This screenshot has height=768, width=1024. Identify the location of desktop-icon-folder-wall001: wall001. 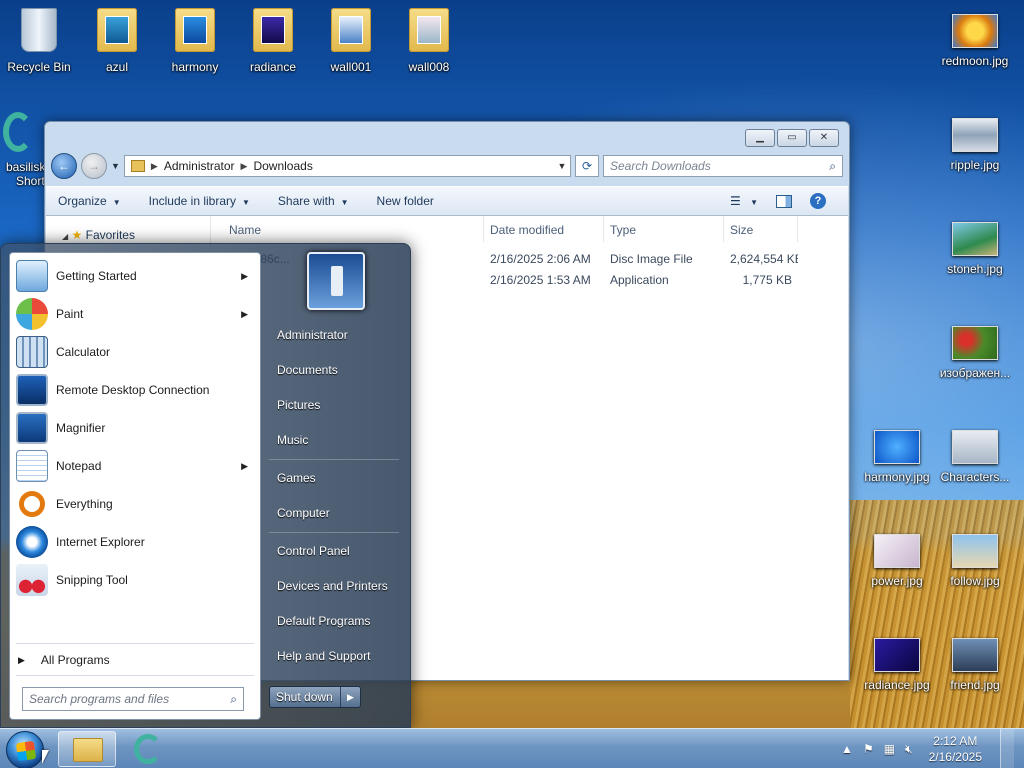
(351, 40).